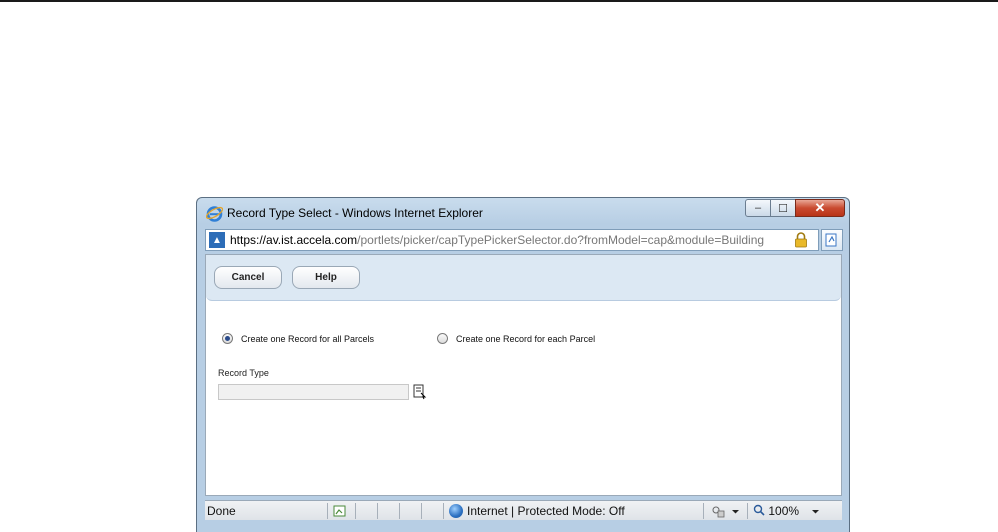 This screenshot has width=998, height=532. I want to click on status-text: Done, so click(221, 511).